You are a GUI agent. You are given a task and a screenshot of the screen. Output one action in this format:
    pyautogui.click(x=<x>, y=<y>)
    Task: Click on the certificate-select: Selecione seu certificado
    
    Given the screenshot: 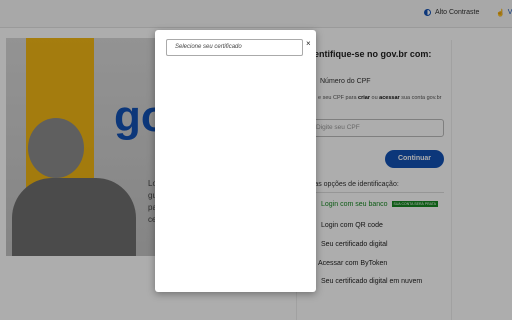 What is the action you would take?
    pyautogui.click(x=234, y=47)
    